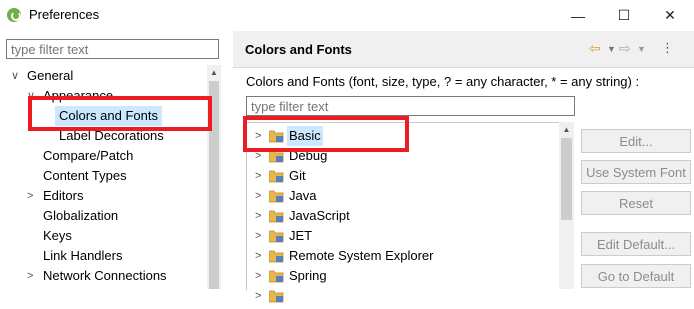  I want to click on right-filter-input, so click(410, 106).